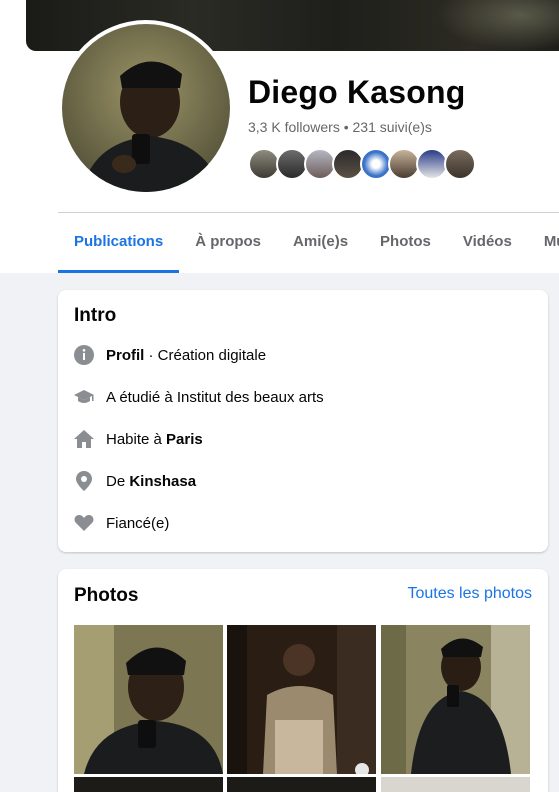  Describe the element at coordinates (357, 92) in the screenshot. I see `profile-name: Diego Kasong` at that location.